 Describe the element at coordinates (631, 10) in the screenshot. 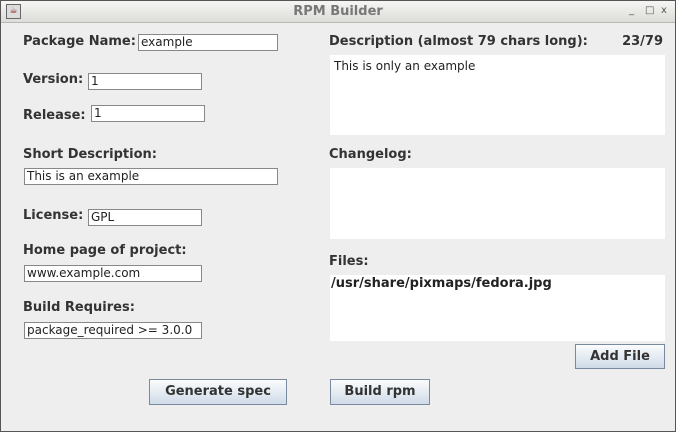

I see `minimize-icon: _` at that location.